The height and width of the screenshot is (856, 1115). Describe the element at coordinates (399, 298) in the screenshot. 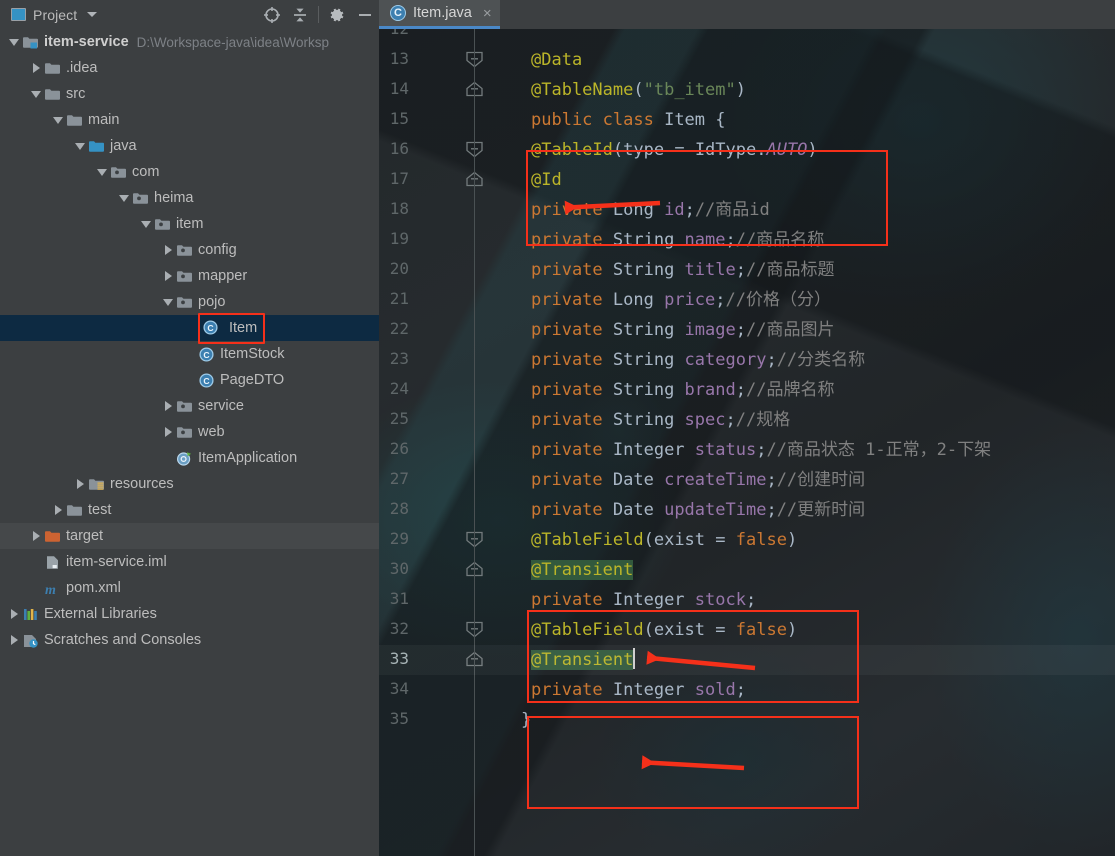

I see `line-number: 21` at that location.